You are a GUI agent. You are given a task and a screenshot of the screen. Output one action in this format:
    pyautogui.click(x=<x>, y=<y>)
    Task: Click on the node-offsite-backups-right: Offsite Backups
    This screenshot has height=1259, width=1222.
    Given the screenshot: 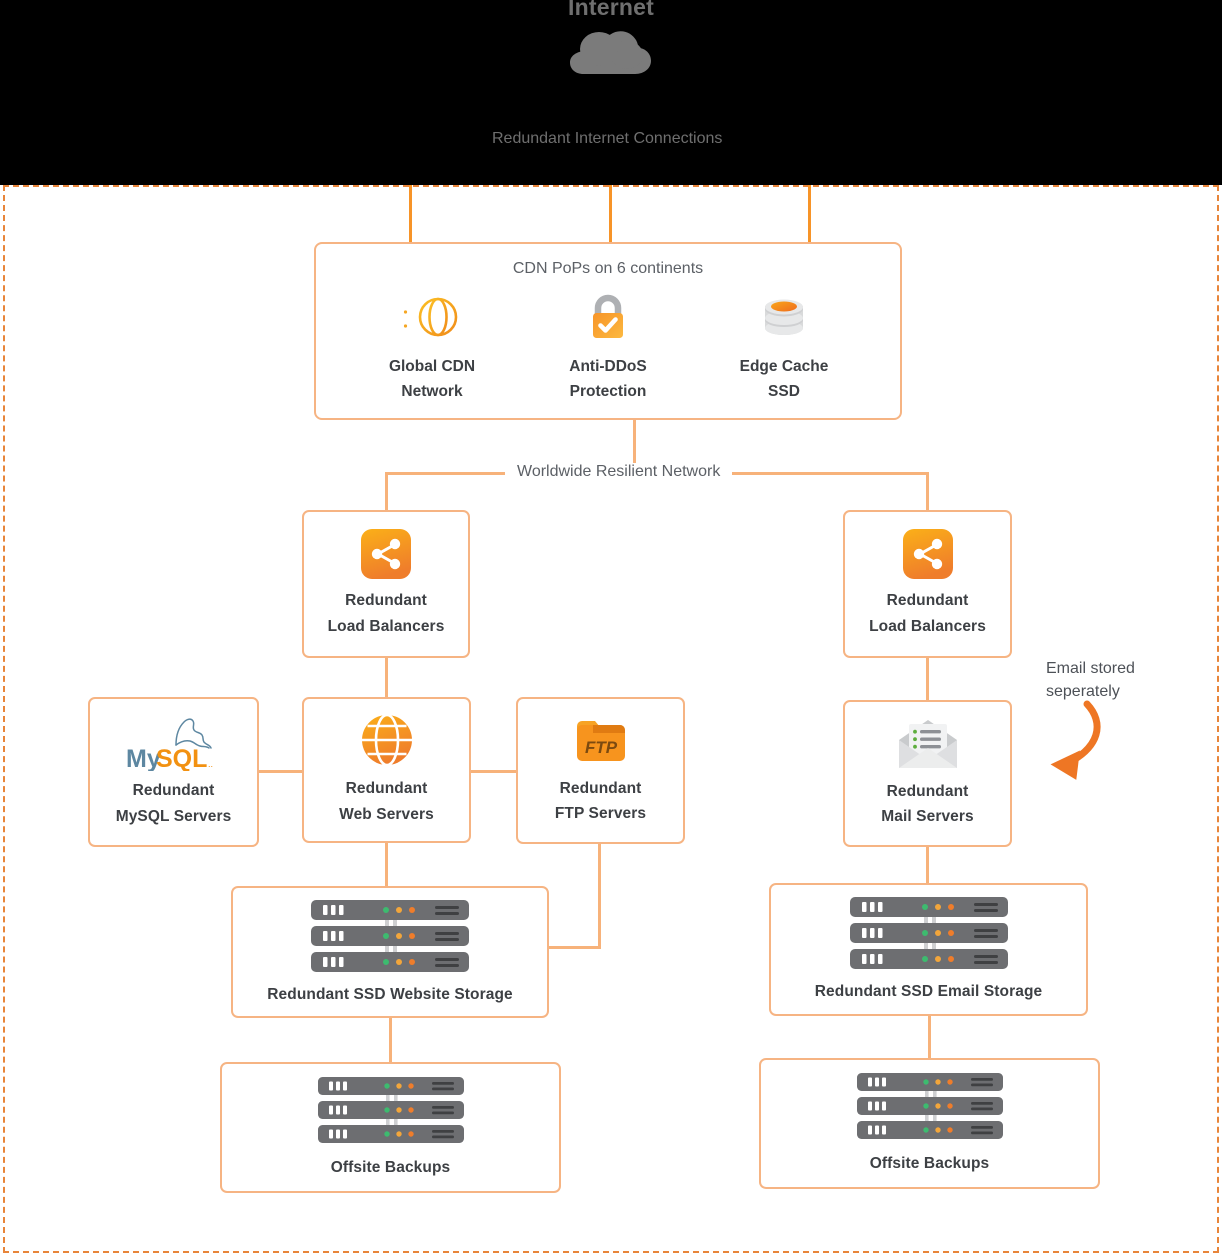 What is the action you would take?
    pyautogui.click(x=929, y=1123)
    